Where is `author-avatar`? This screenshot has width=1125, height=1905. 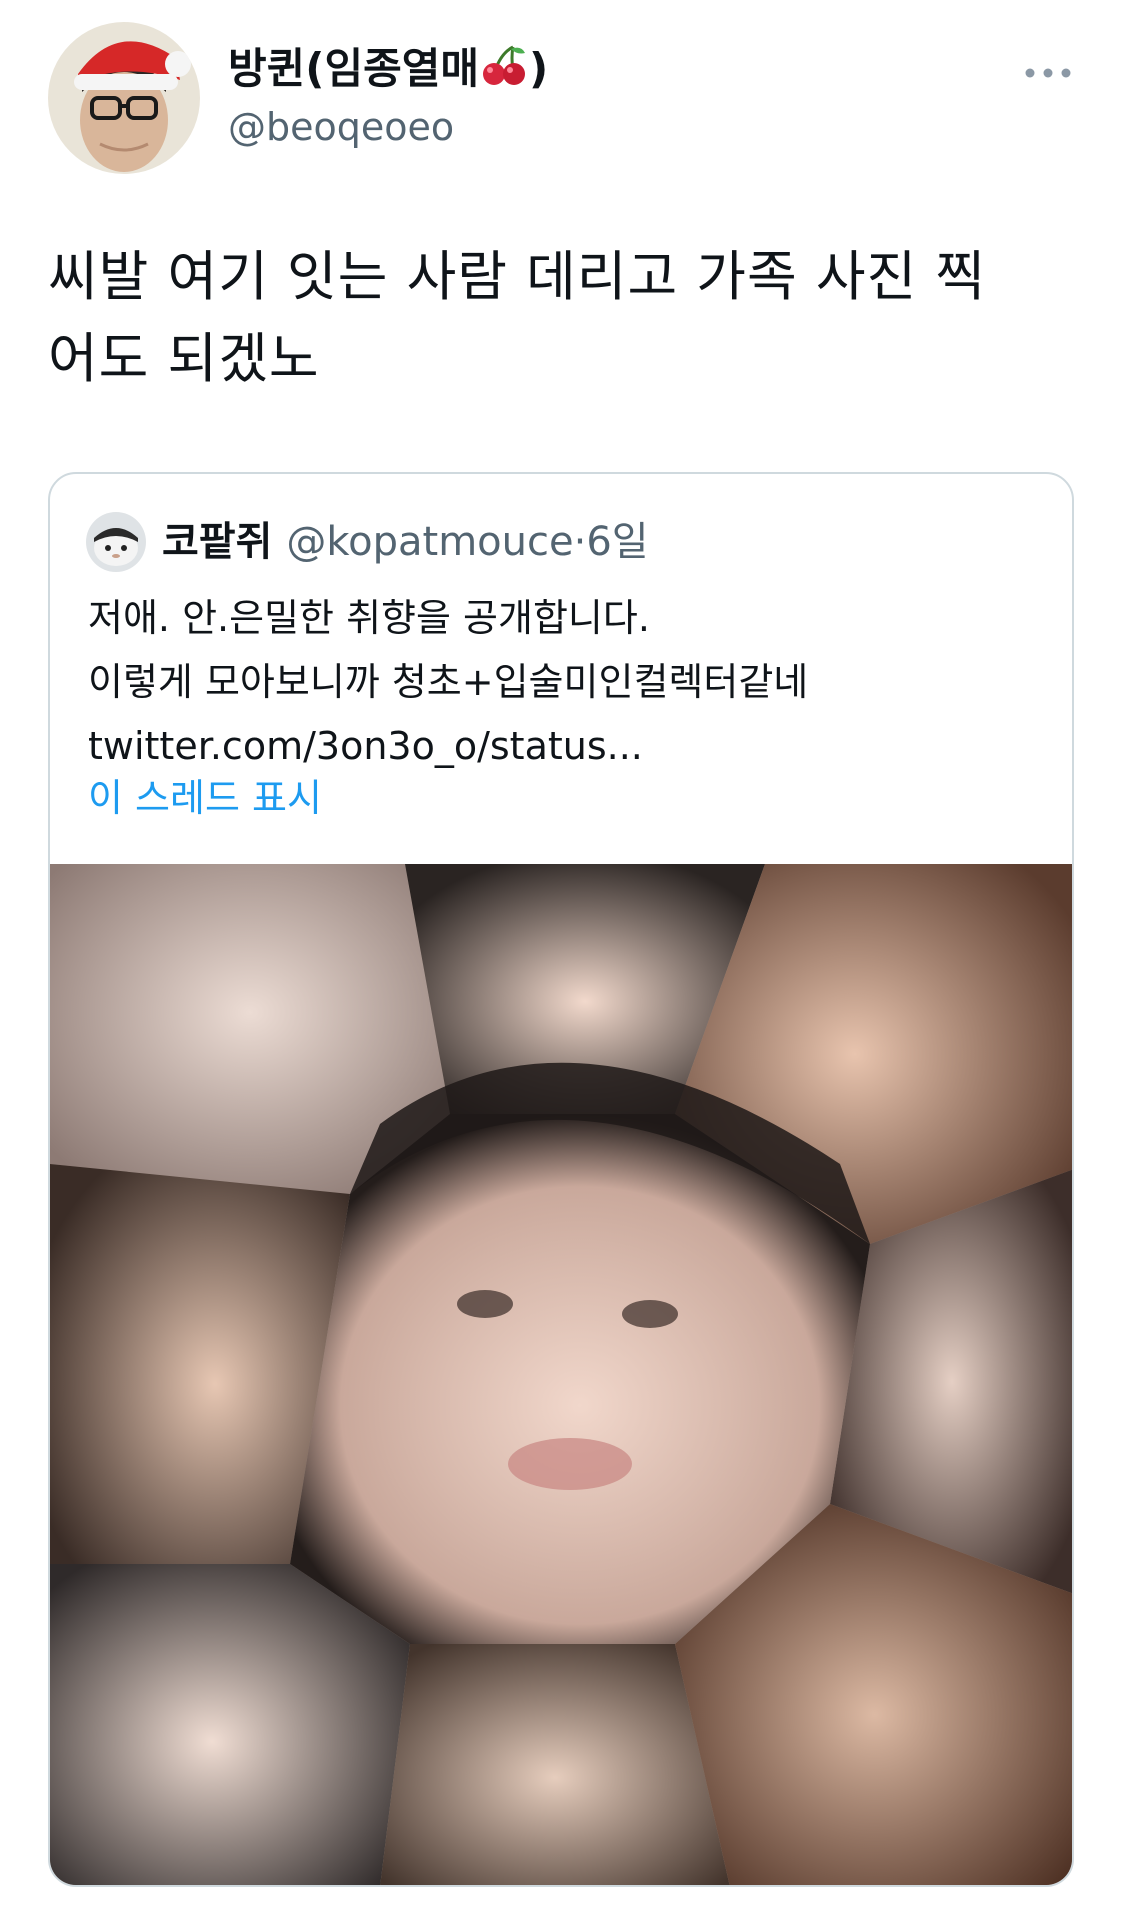
author-avatar is located at coordinates (124, 98).